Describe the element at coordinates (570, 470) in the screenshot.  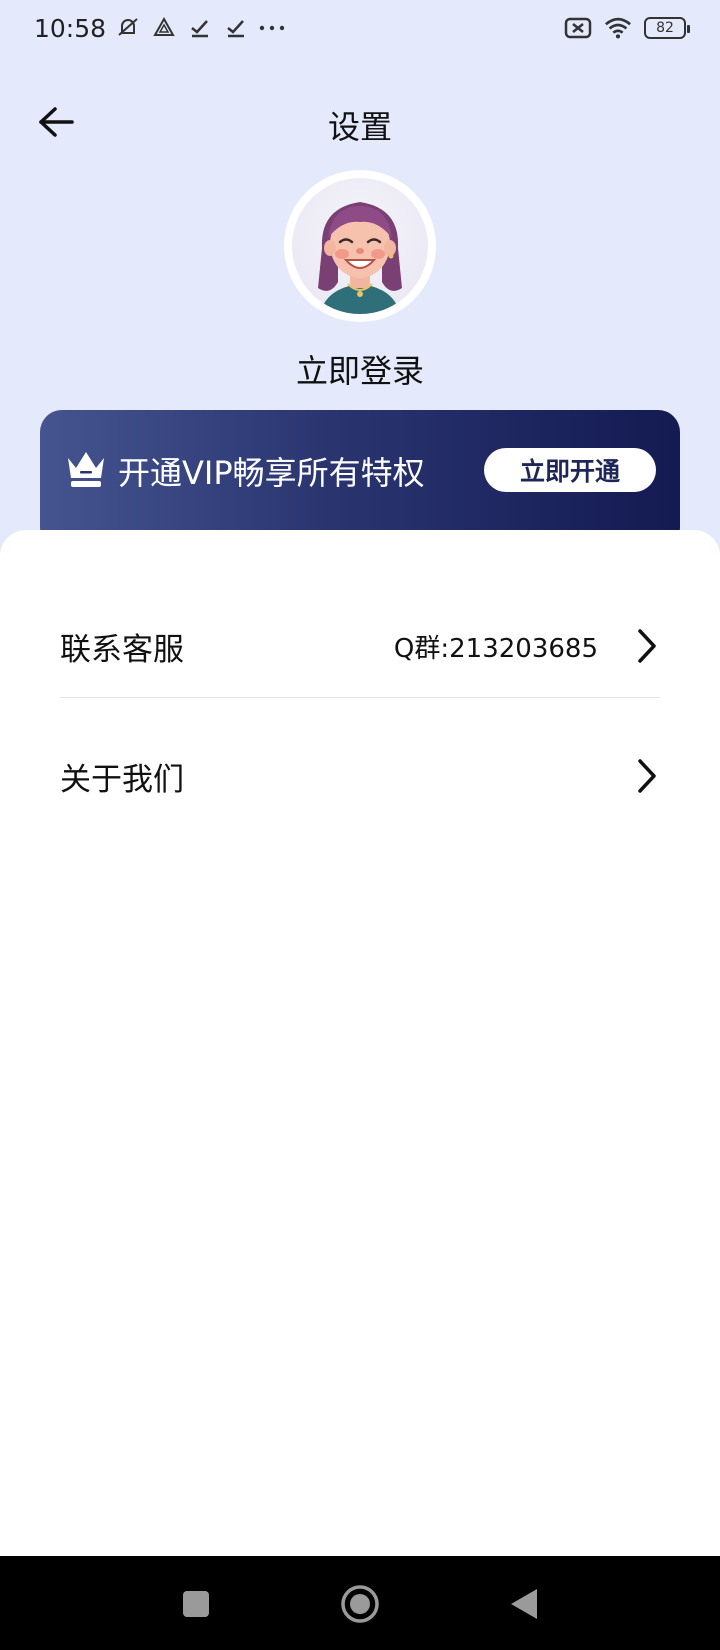
I see `vip-open-button: 立即开通` at that location.